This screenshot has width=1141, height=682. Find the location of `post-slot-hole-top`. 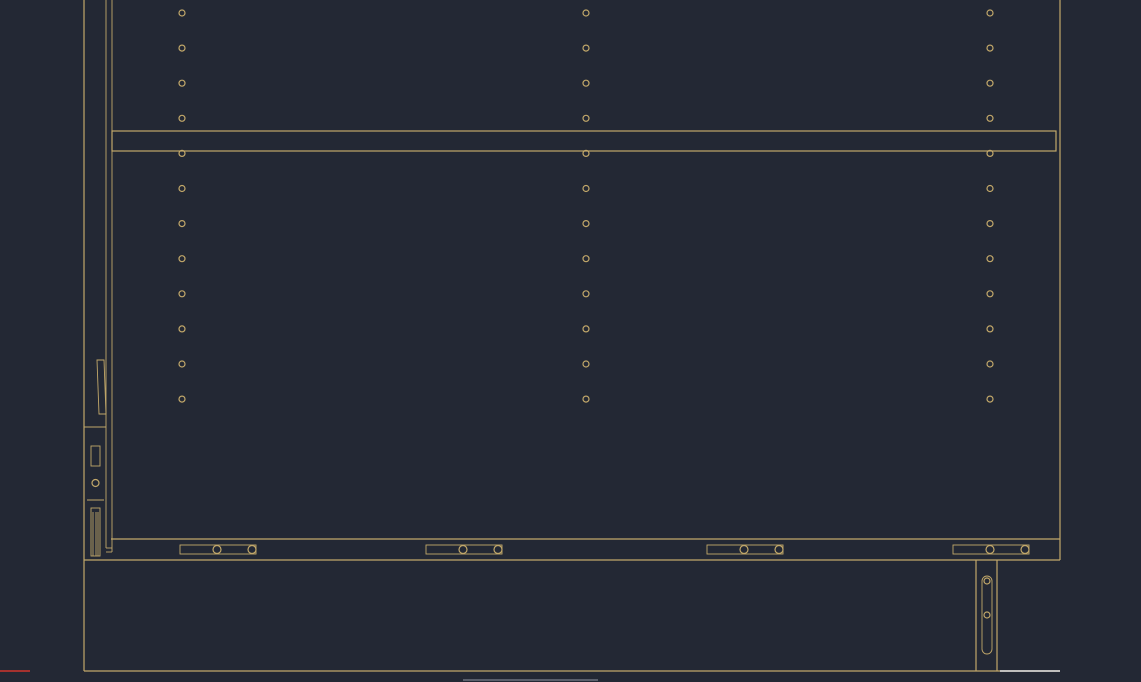

post-slot-hole-top is located at coordinates (987, 581).